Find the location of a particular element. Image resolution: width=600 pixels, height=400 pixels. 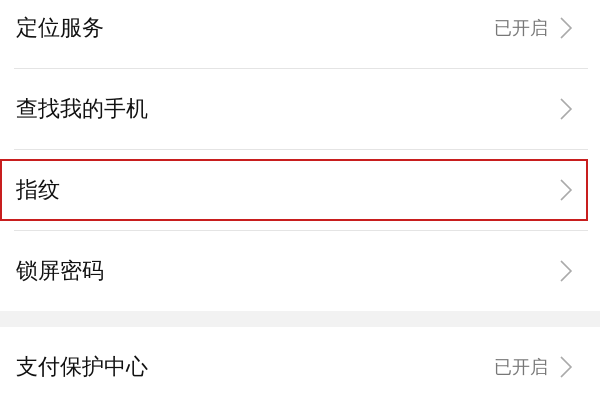

item-label: 锁屏密码 is located at coordinates (60, 272).